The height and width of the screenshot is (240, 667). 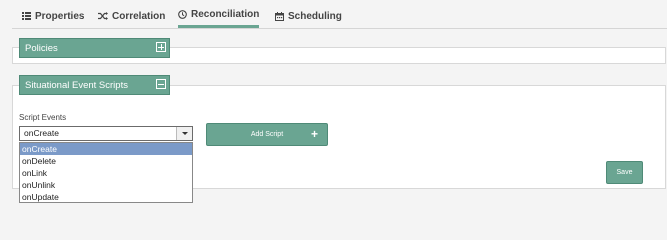 I want to click on add-script-label: Add Script, so click(x=267, y=134).